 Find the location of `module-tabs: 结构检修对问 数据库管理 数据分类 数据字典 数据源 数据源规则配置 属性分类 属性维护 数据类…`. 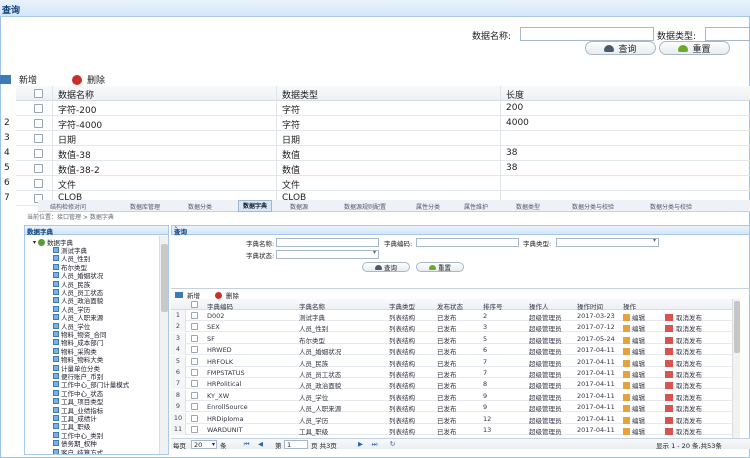

module-tabs: 结构检修对问 数据库管理 数据分类 数据字典 数据源 数据源规则配置 属性分类 属性维护 数据类… is located at coordinates (394, 206).